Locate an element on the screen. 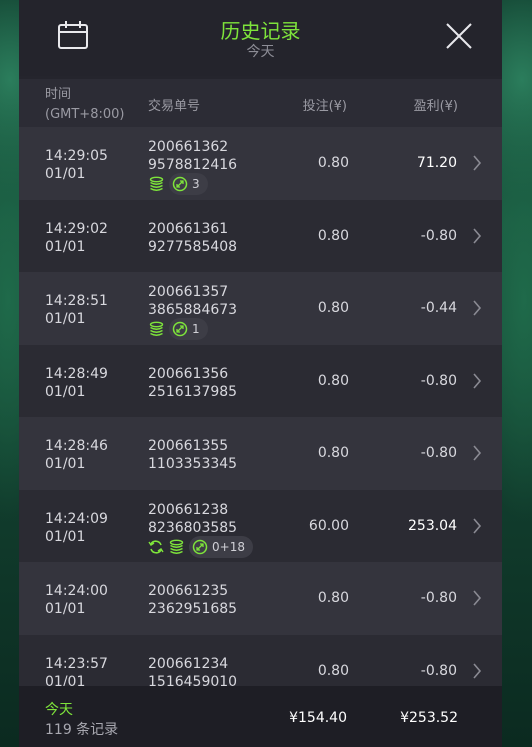 This screenshot has height=747, width=532. order-id-line2: 9277585408 is located at coordinates (193, 246).